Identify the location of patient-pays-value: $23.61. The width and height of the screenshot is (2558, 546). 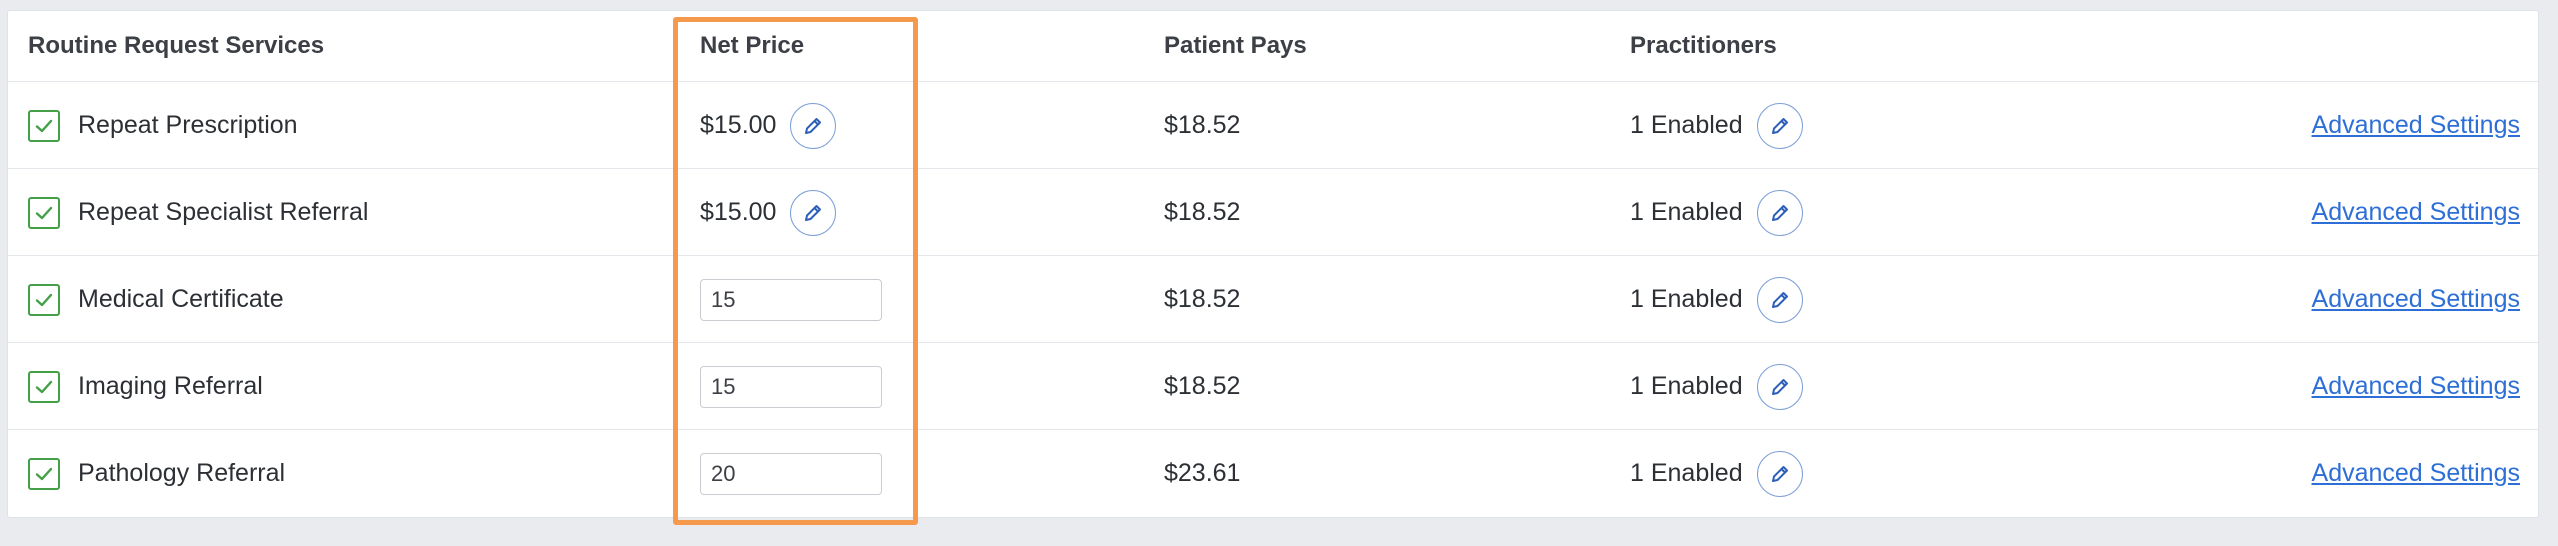
(1202, 473).